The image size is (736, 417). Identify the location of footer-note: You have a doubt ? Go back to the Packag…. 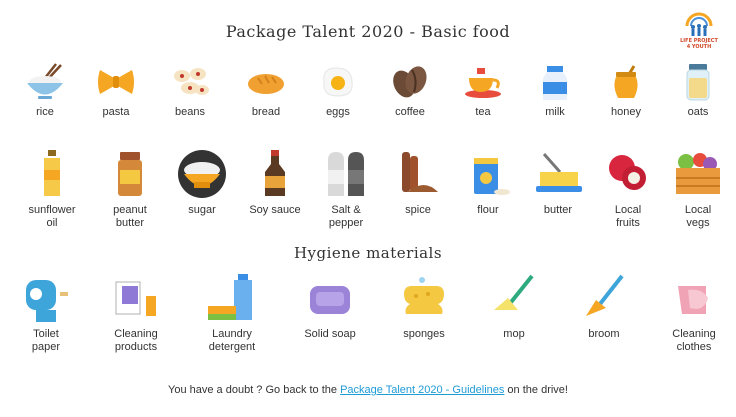
(368, 390).